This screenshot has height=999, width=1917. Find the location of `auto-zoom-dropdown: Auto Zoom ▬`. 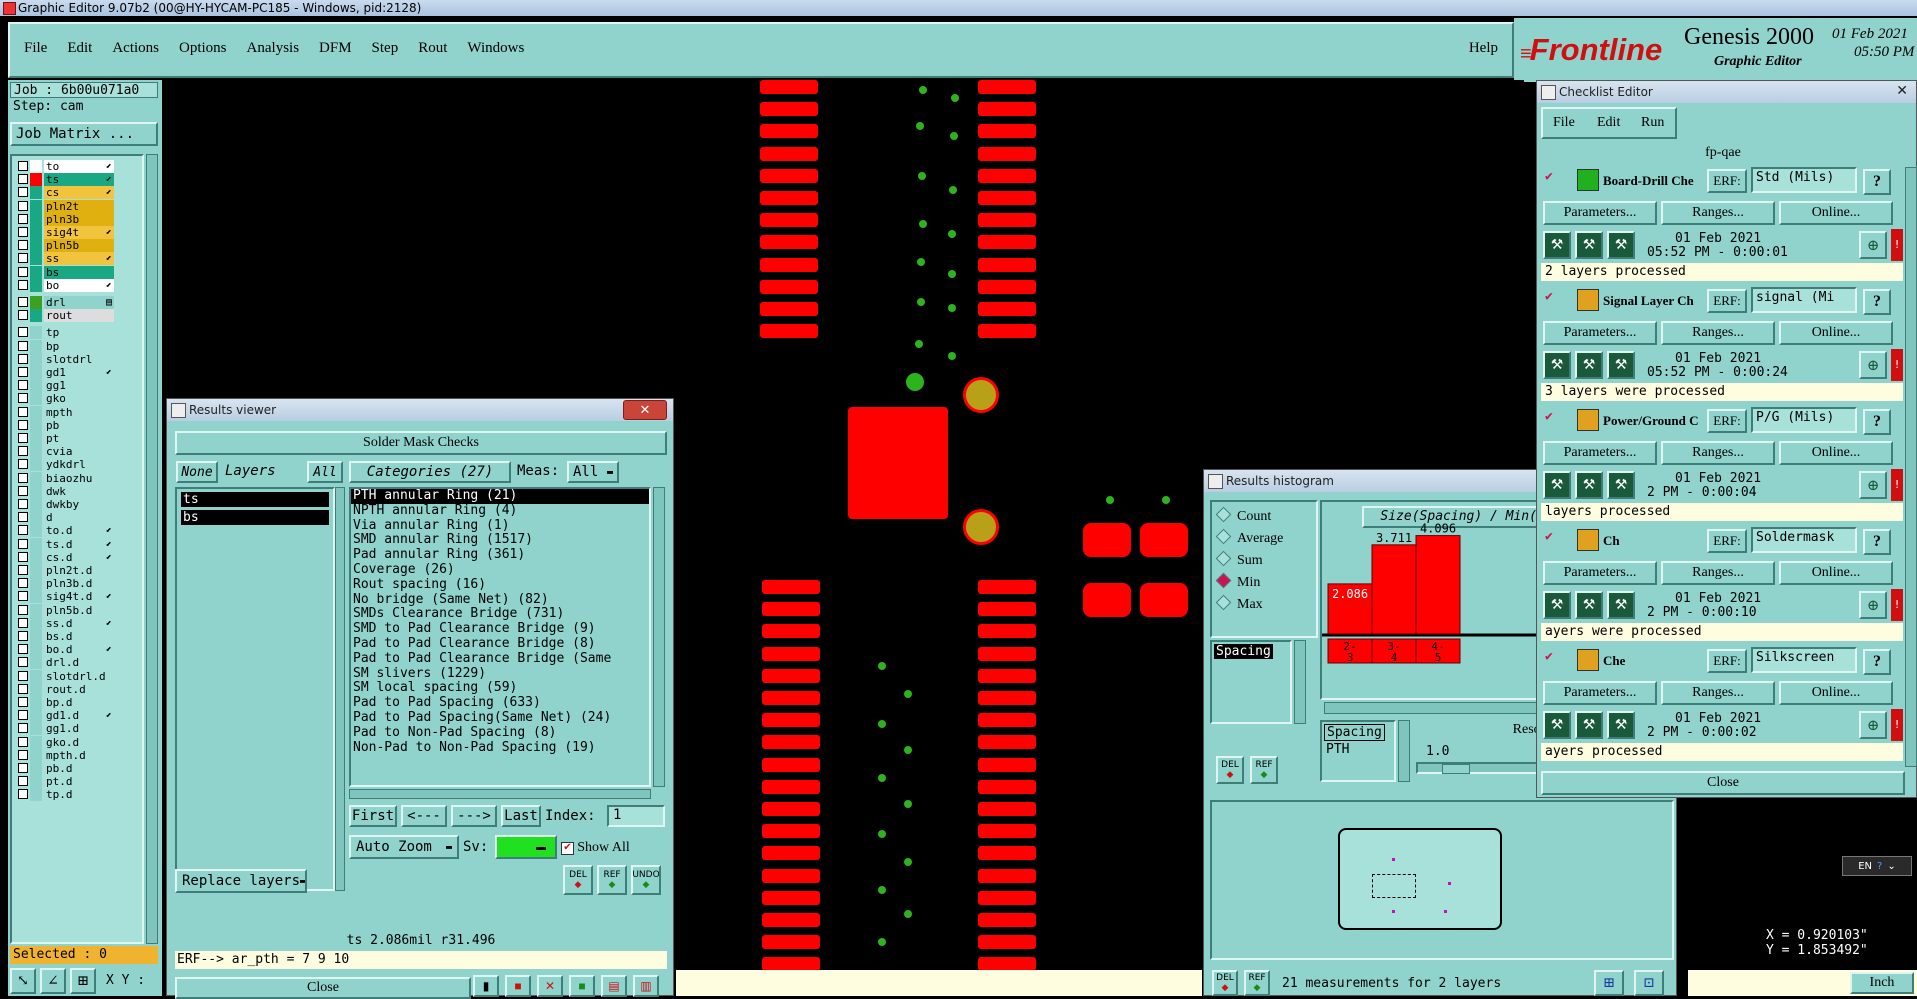

auto-zoom-dropdown: Auto Zoom ▬ is located at coordinates (404, 847).